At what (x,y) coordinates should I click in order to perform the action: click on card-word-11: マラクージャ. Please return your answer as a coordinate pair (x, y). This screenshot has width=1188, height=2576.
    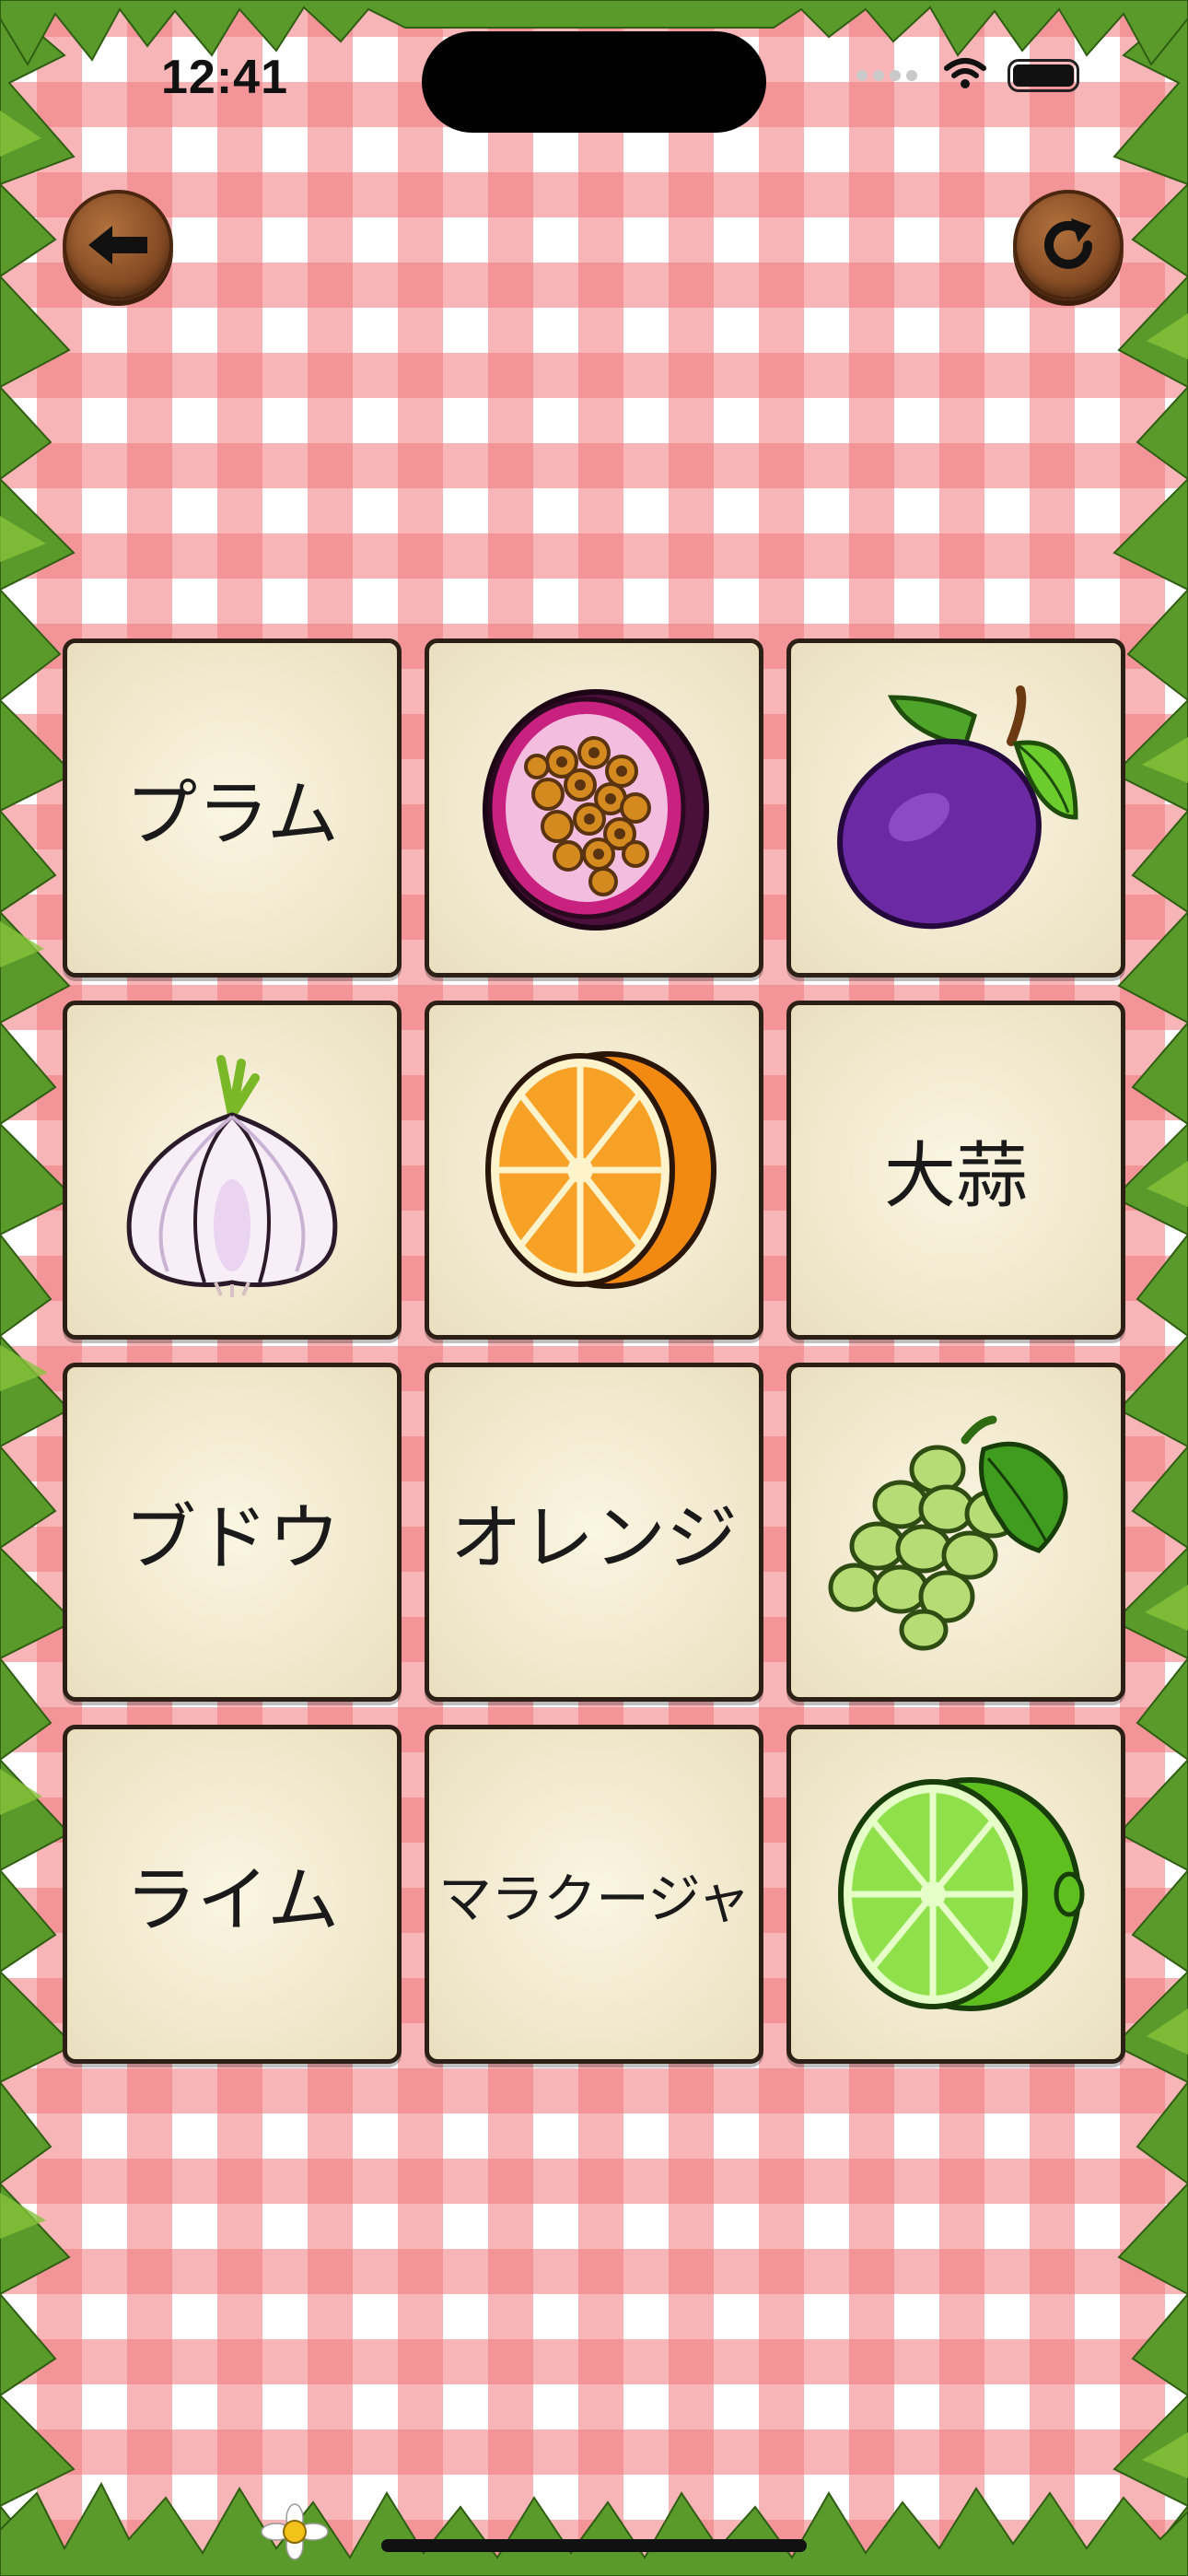
    Looking at the image, I should click on (594, 1894).